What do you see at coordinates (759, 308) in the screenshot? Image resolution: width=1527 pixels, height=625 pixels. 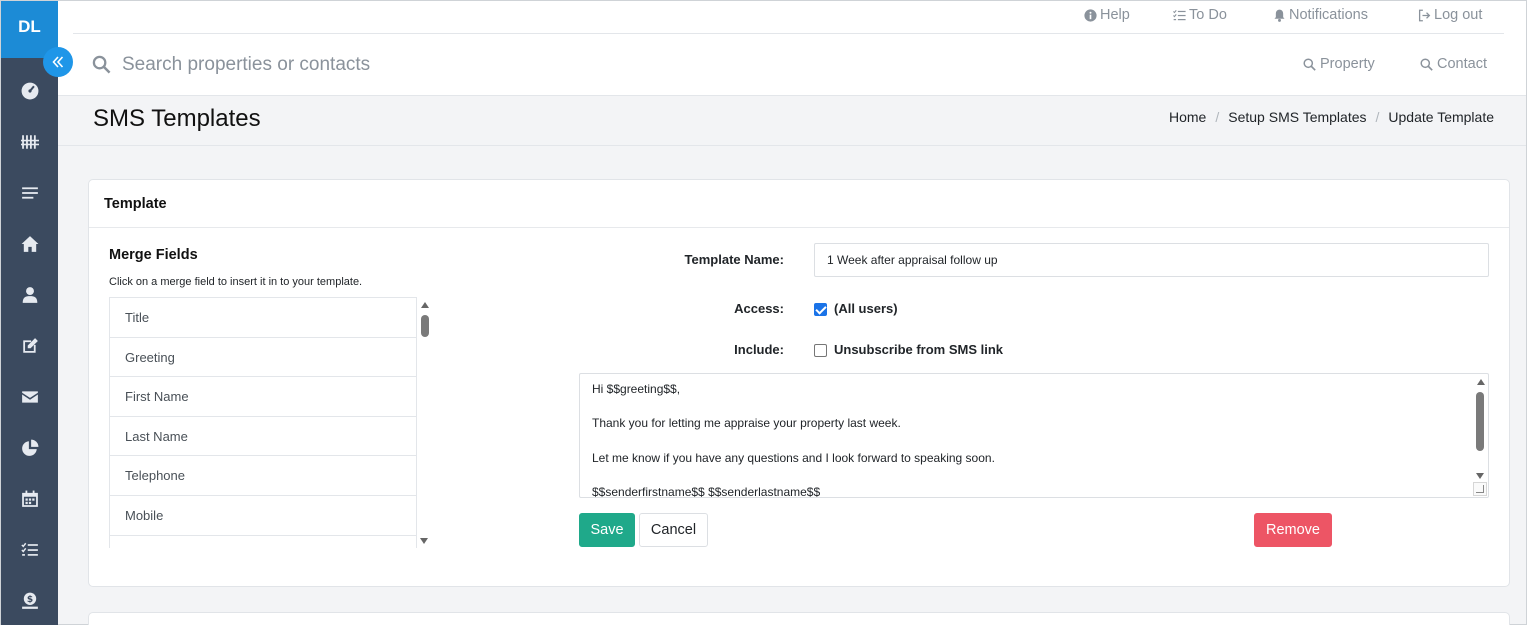 I see `access-label: Access:` at bounding box center [759, 308].